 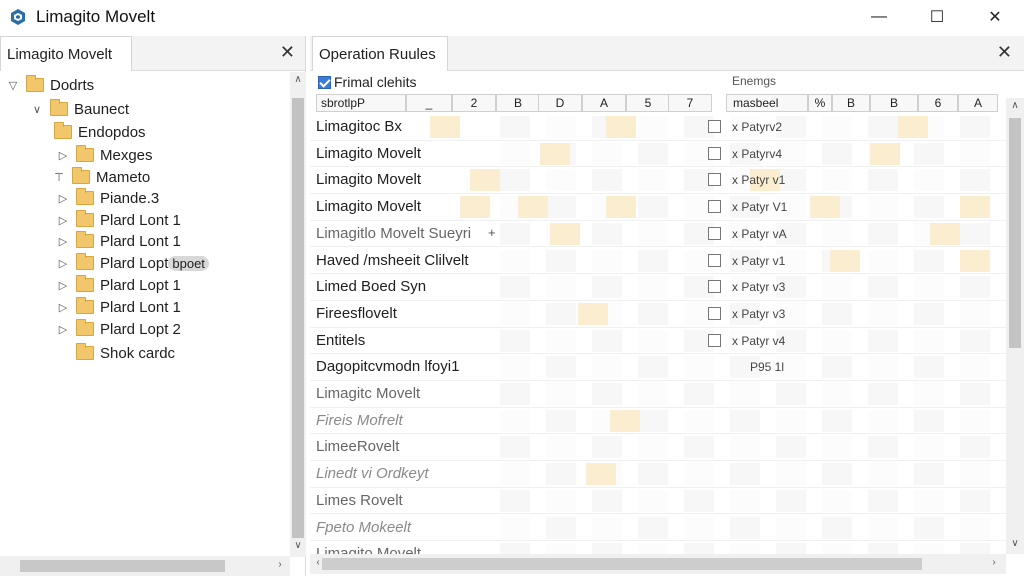 What do you see at coordinates (298, 545) in the screenshot?
I see `scroll-down-arrow-icon: ∨` at bounding box center [298, 545].